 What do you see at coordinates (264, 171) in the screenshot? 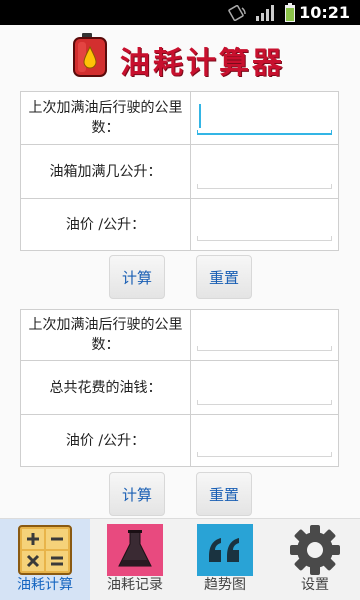
I see `fuel-liters-input` at bounding box center [264, 171].